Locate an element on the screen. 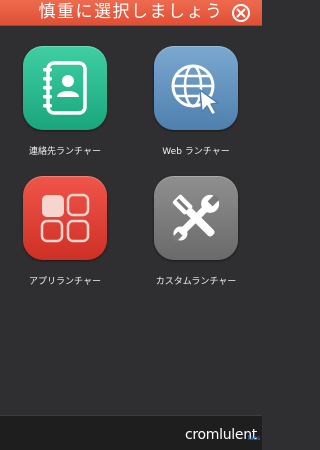 The image size is (320, 450). close-icon is located at coordinates (241, 13).